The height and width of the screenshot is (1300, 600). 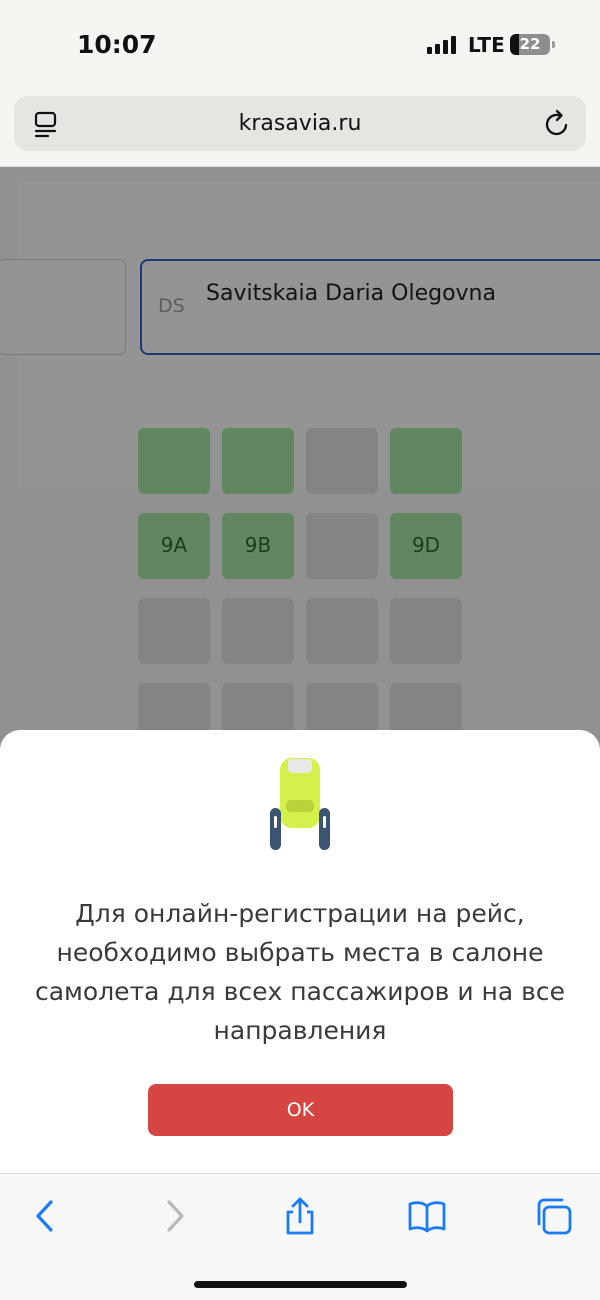 I want to click on battery-level: 22, so click(x=530, y=44).